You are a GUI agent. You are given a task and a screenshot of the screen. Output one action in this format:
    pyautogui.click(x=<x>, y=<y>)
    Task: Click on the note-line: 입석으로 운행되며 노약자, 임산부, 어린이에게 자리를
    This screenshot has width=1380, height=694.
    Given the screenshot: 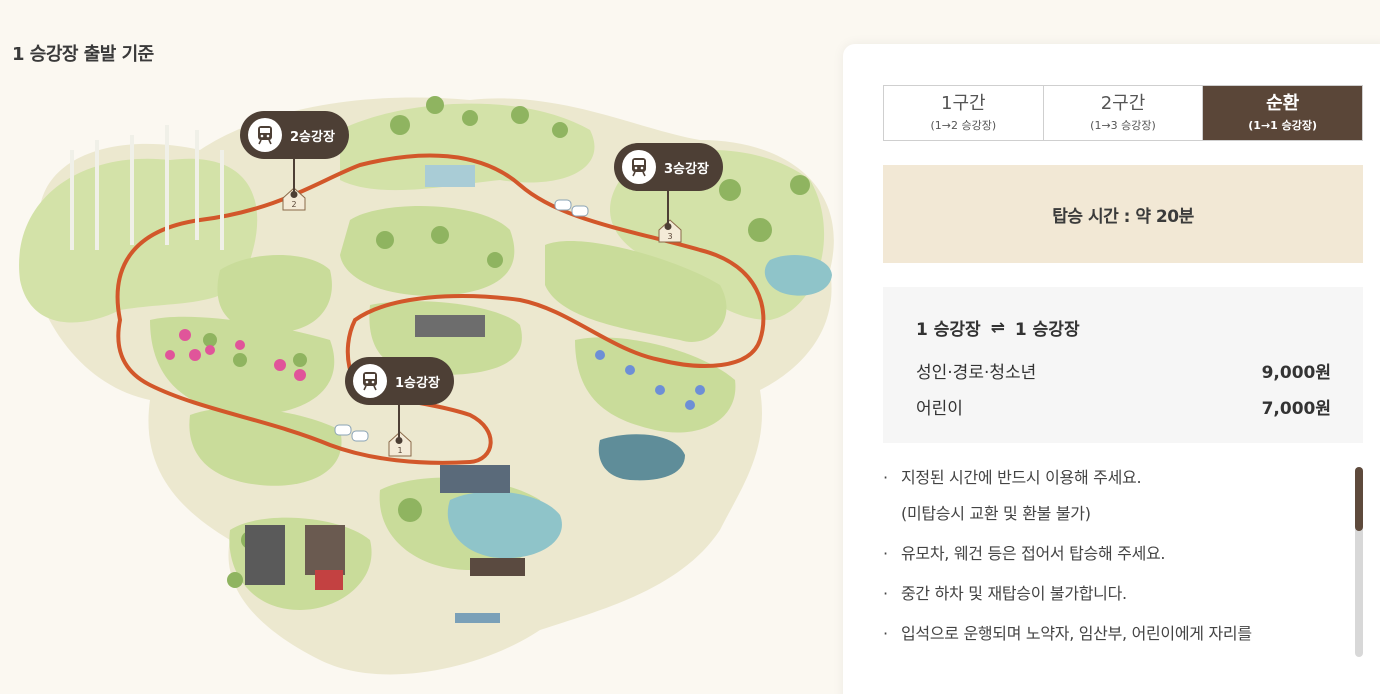 What is the action you would take?
    pyautogui.click(x=1076, y=633)
    